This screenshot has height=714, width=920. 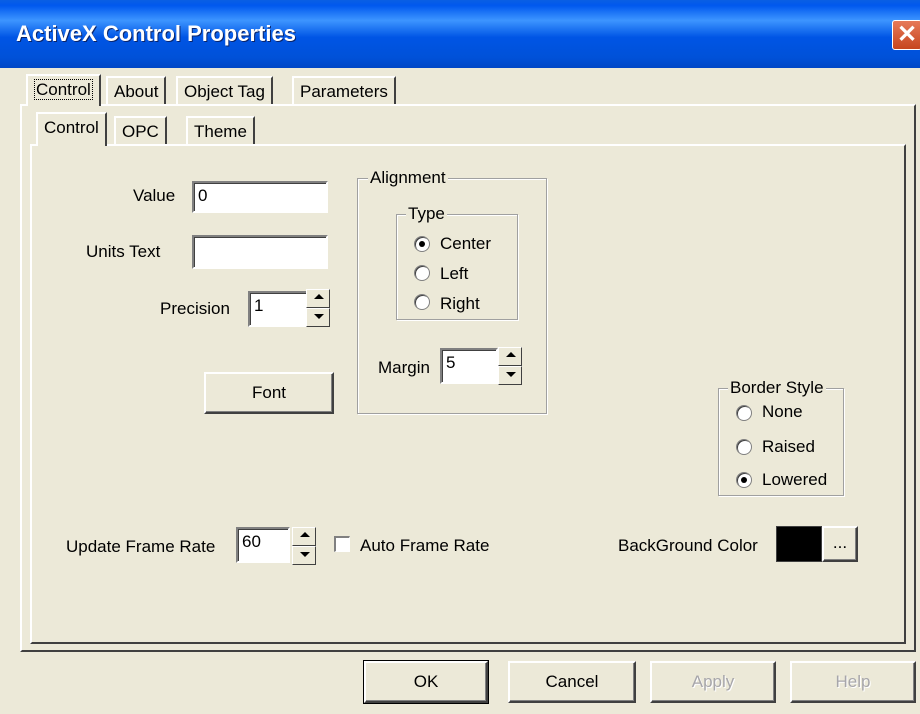 I want to click on tab-control-label: Control, so click(x=63, y=89).